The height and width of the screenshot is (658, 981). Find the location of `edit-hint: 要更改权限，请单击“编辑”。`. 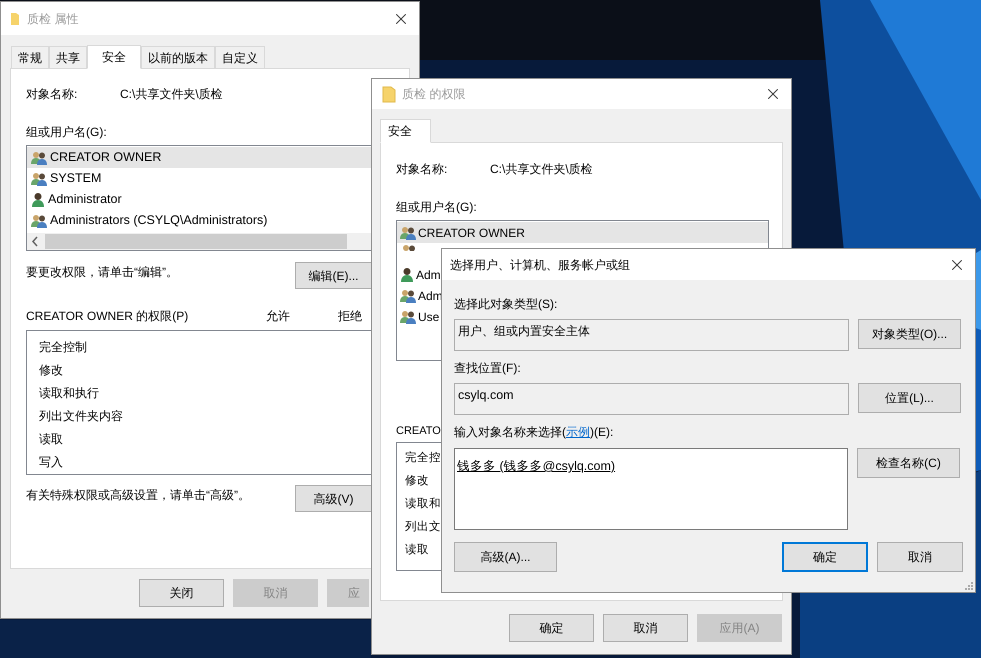

edit-hint: 要更改权限，请单击“编辑”。 is located at coordinates (102, 272).